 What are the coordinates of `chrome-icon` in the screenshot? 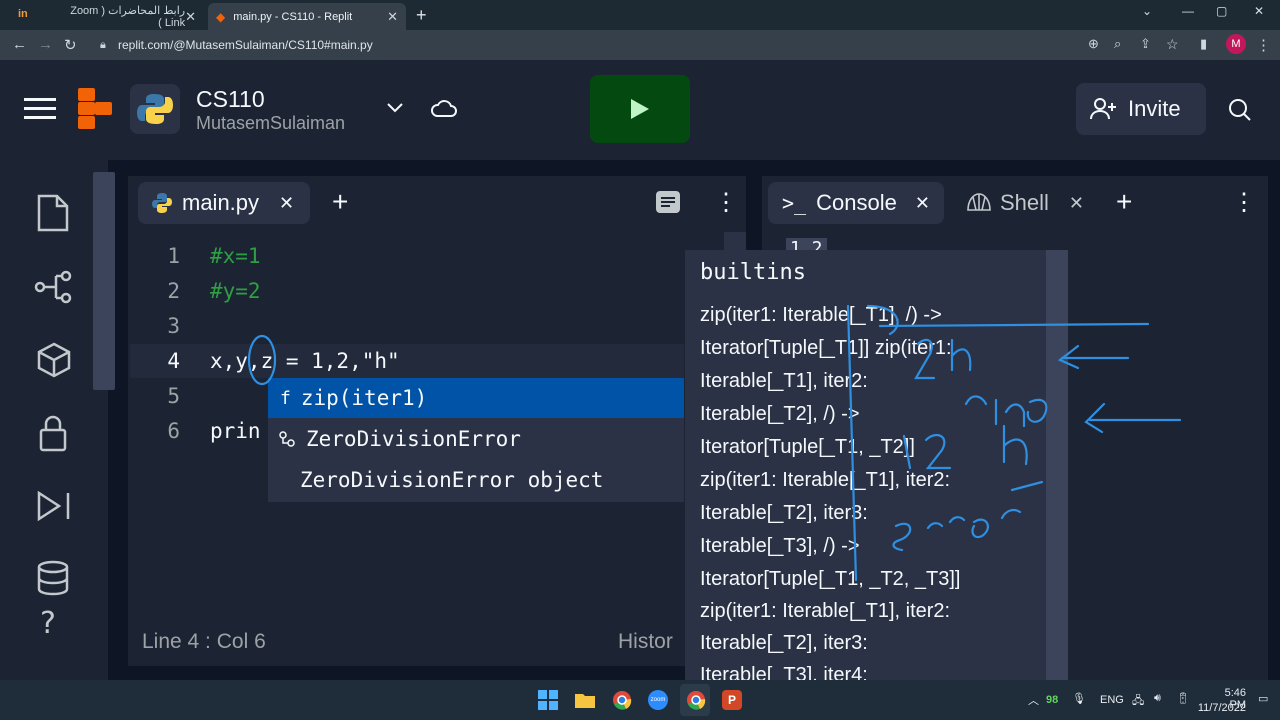 It's located at (622, 700).